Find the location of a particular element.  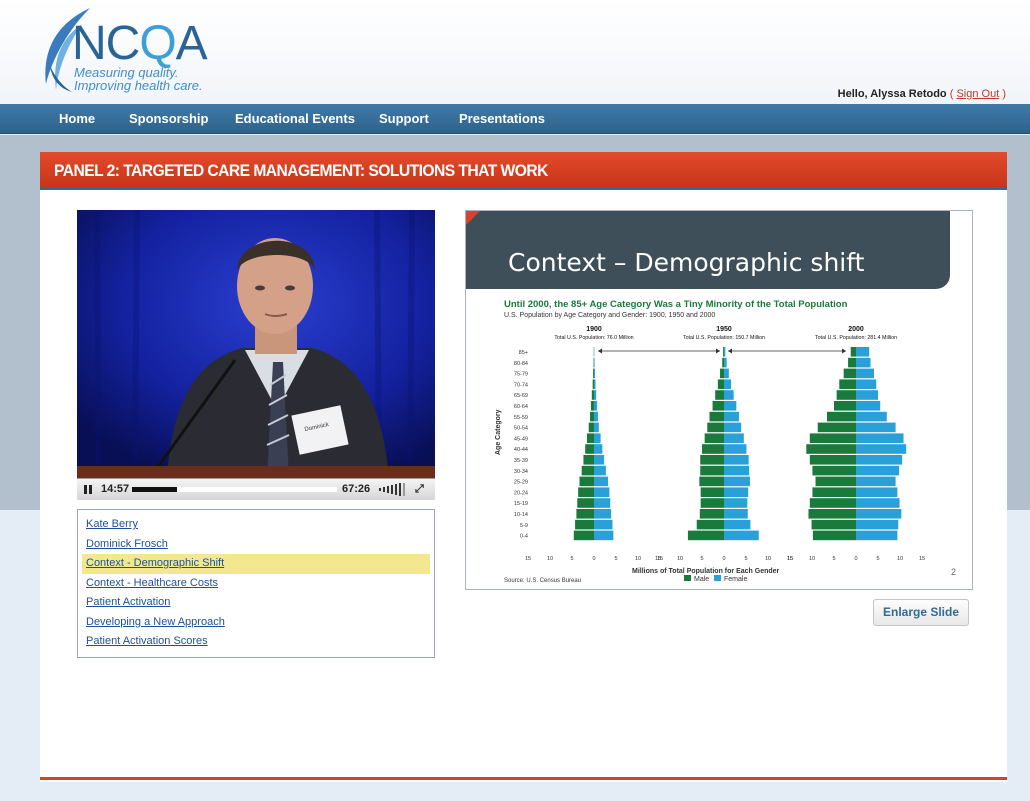

nav-presentations: Presentations is located at coordinates (502, 119).